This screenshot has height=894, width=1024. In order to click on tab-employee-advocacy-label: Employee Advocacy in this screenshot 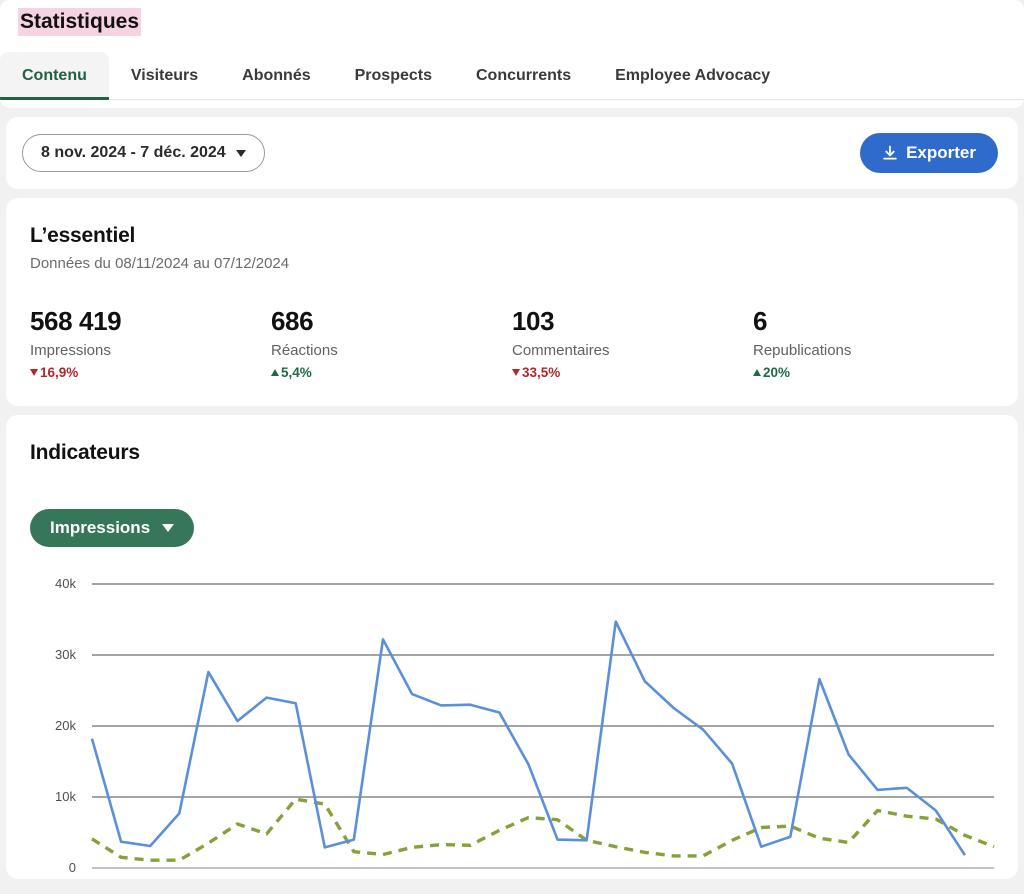, I will do `click(693, 76)`.